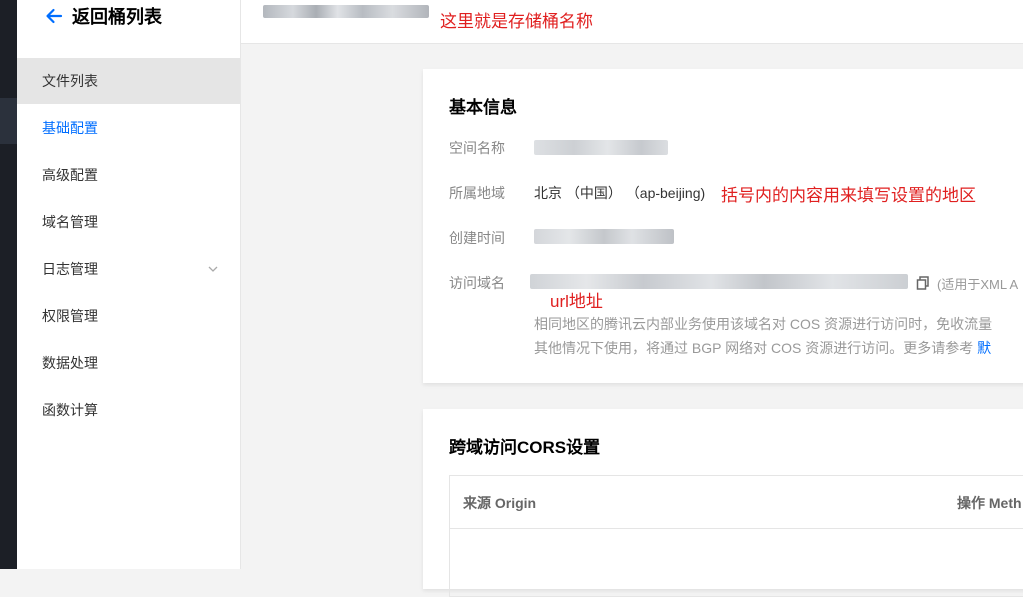 This screenshot has height=597, width=1023. I want to click on column-header-origin: 来源 Origin, so click(500, 503).